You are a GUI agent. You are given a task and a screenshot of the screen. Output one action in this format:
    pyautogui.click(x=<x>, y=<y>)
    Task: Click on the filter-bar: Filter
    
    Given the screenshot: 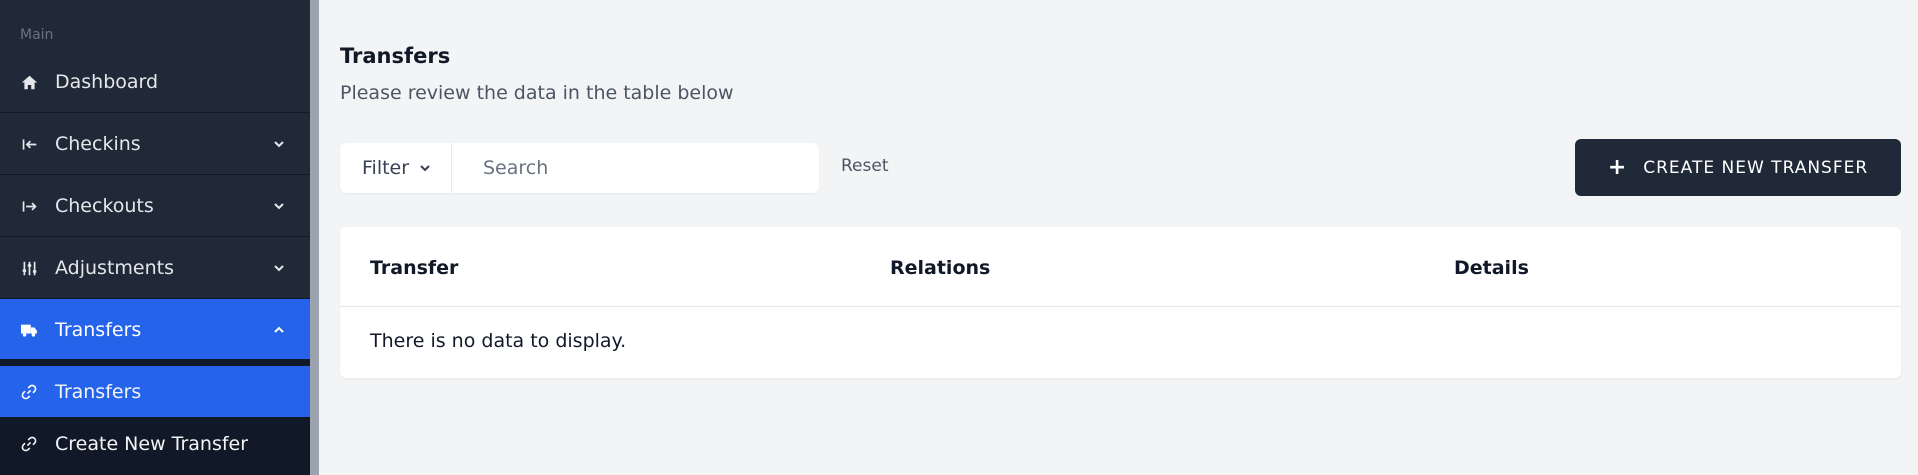 What is the action you would take?
    pyautogui.click(x=579, y=168)
    